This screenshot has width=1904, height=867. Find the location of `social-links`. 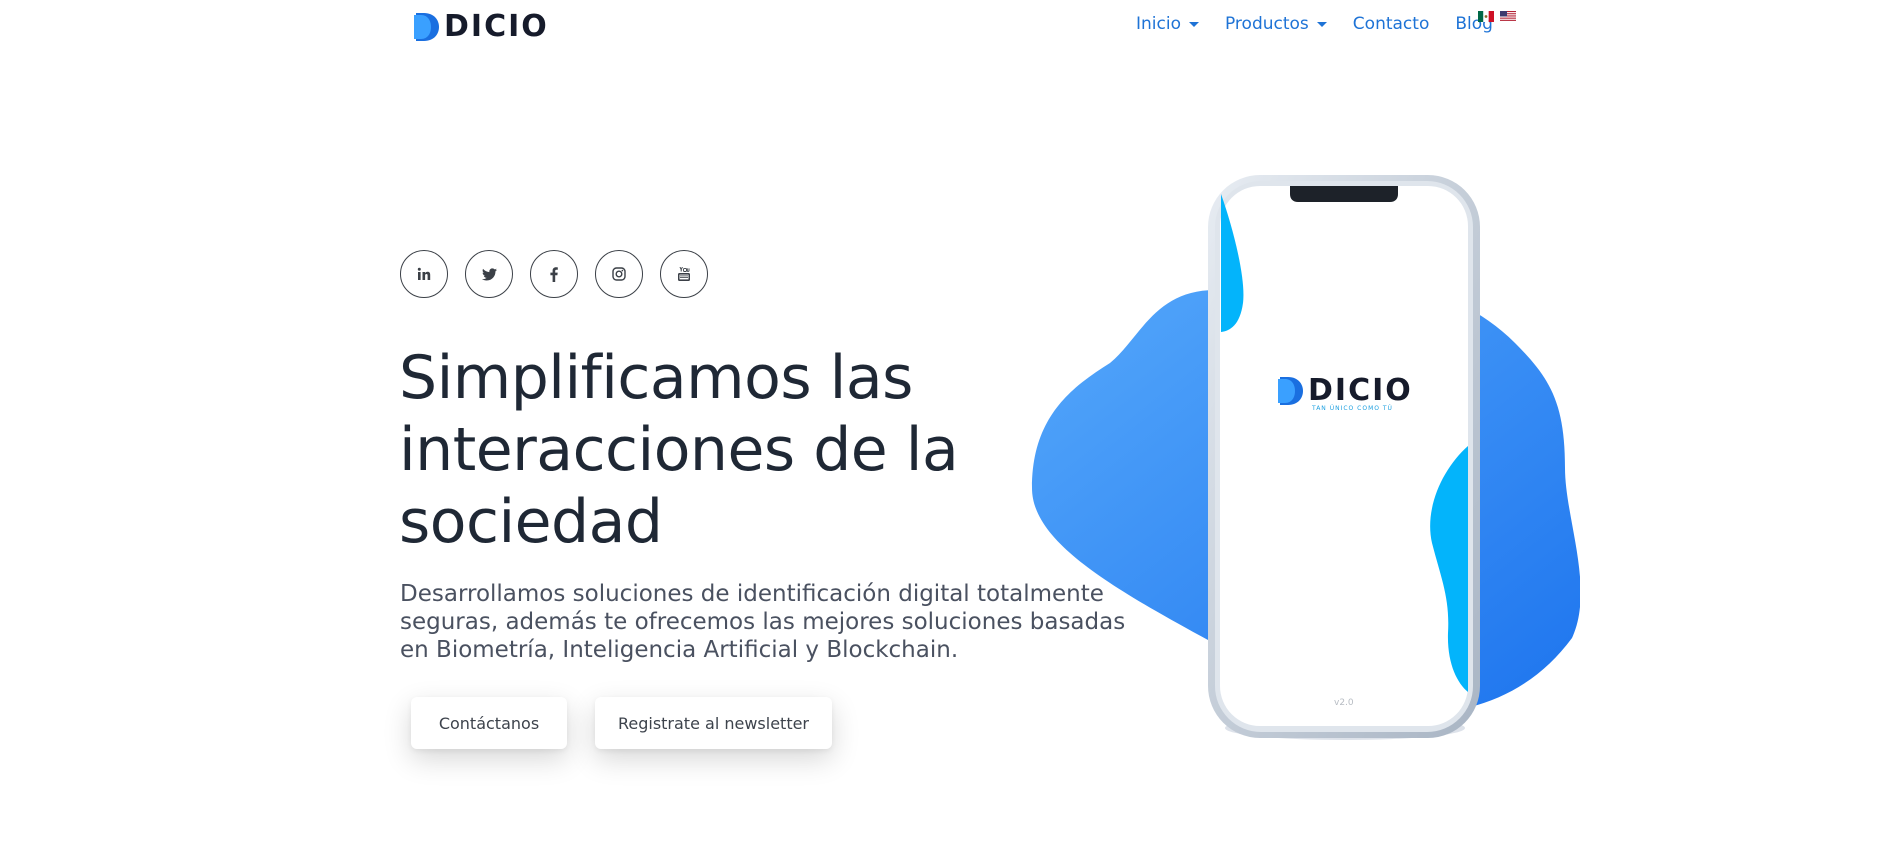

social-links is located at coordinates (562, 274).